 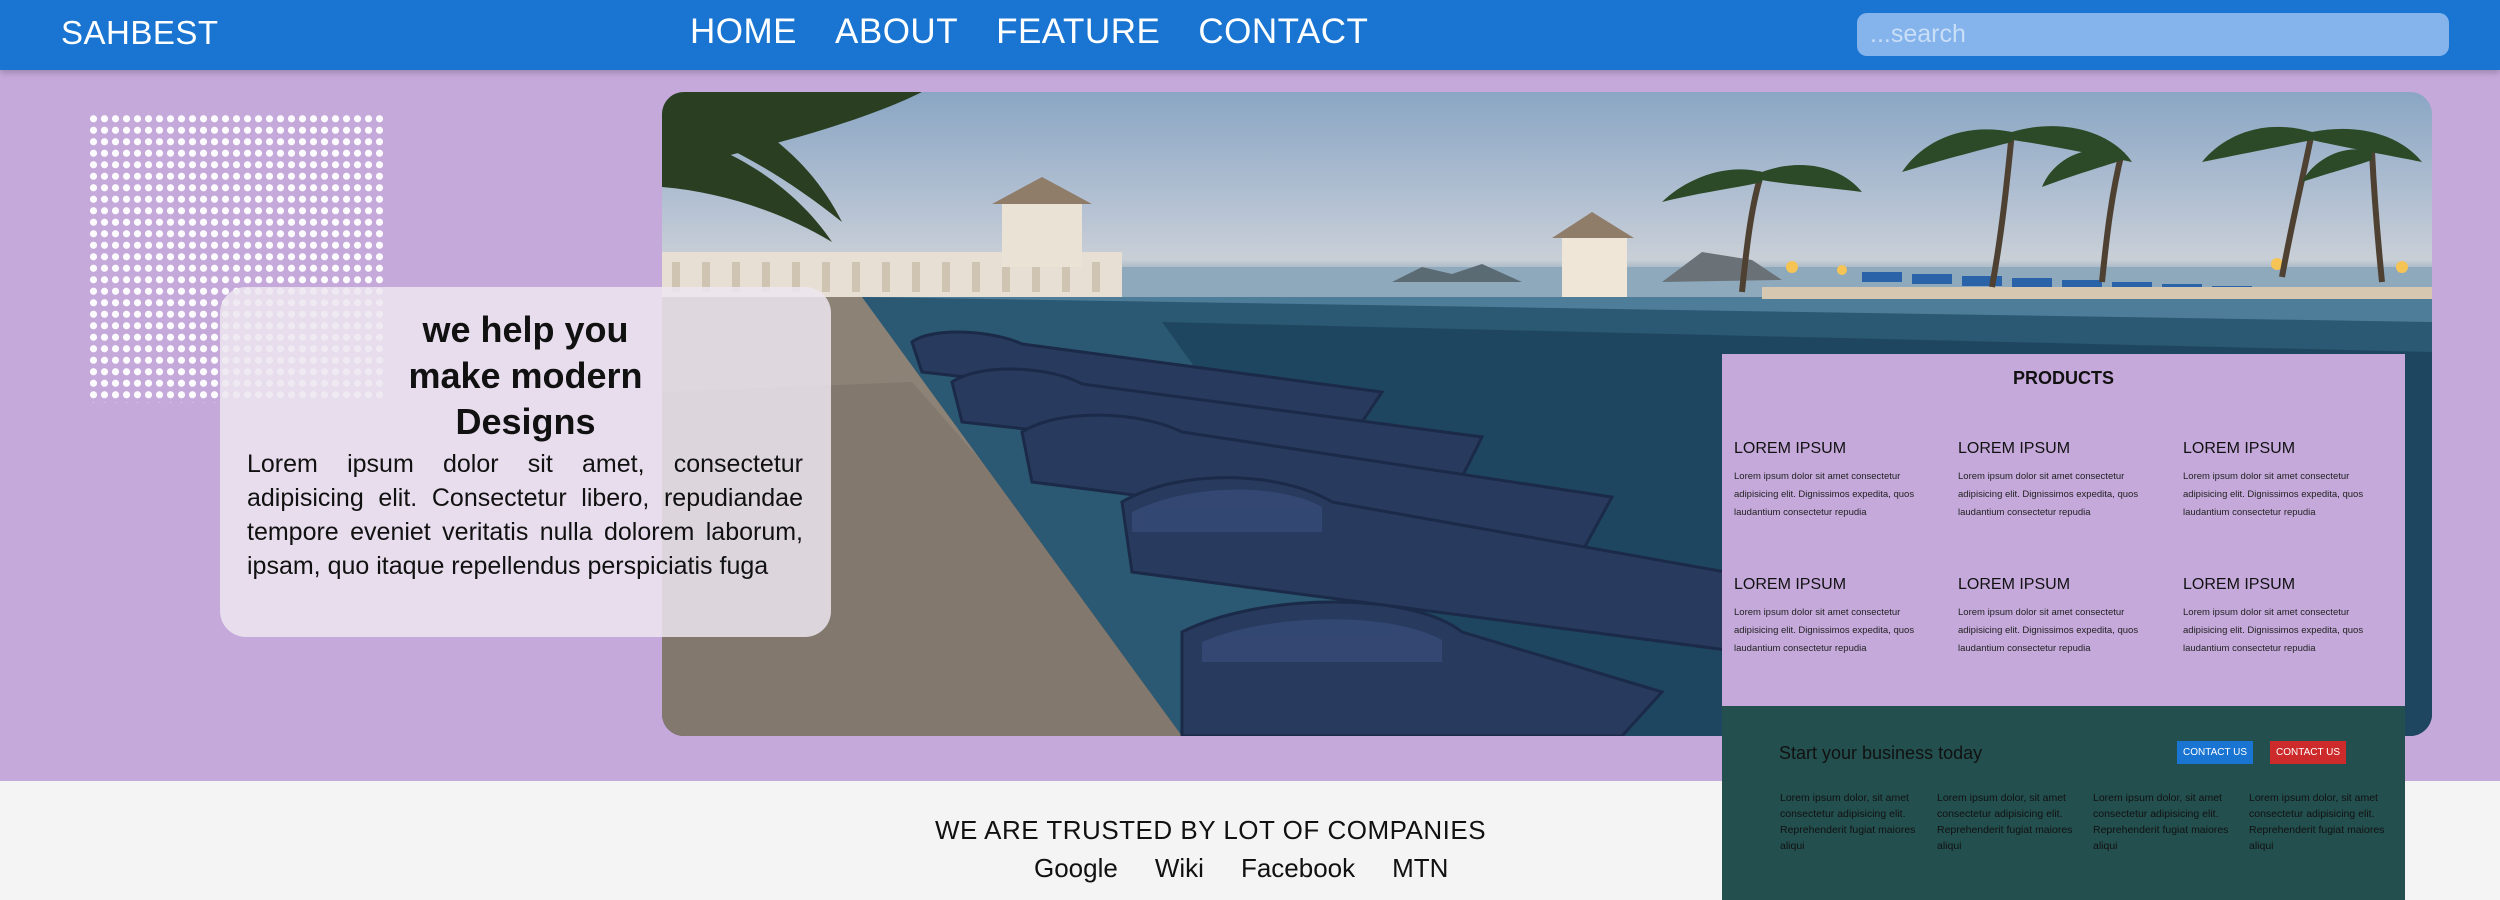 I want to click on nav-link-about: ABOUT, so click(x=896, y=32).